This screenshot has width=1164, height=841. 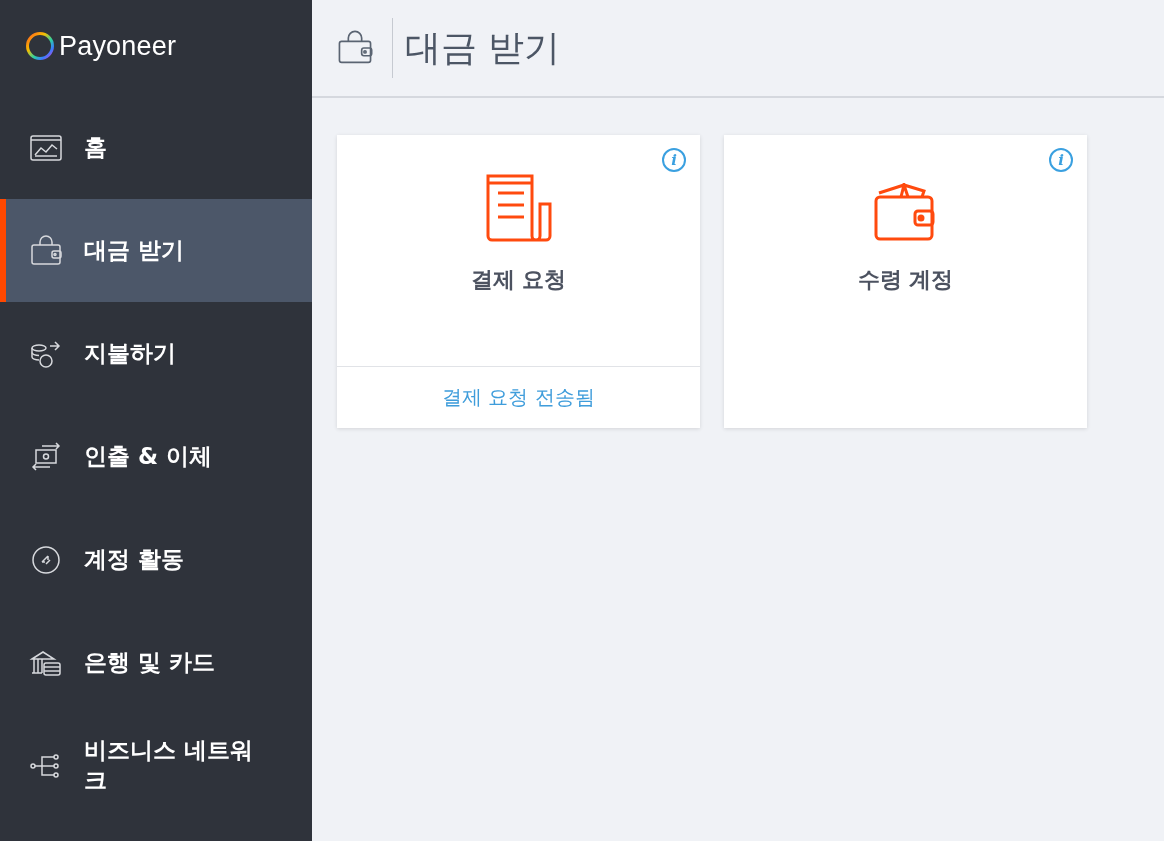 I want to click on nav-item: 계정 활동, so click(x=156, y=559).